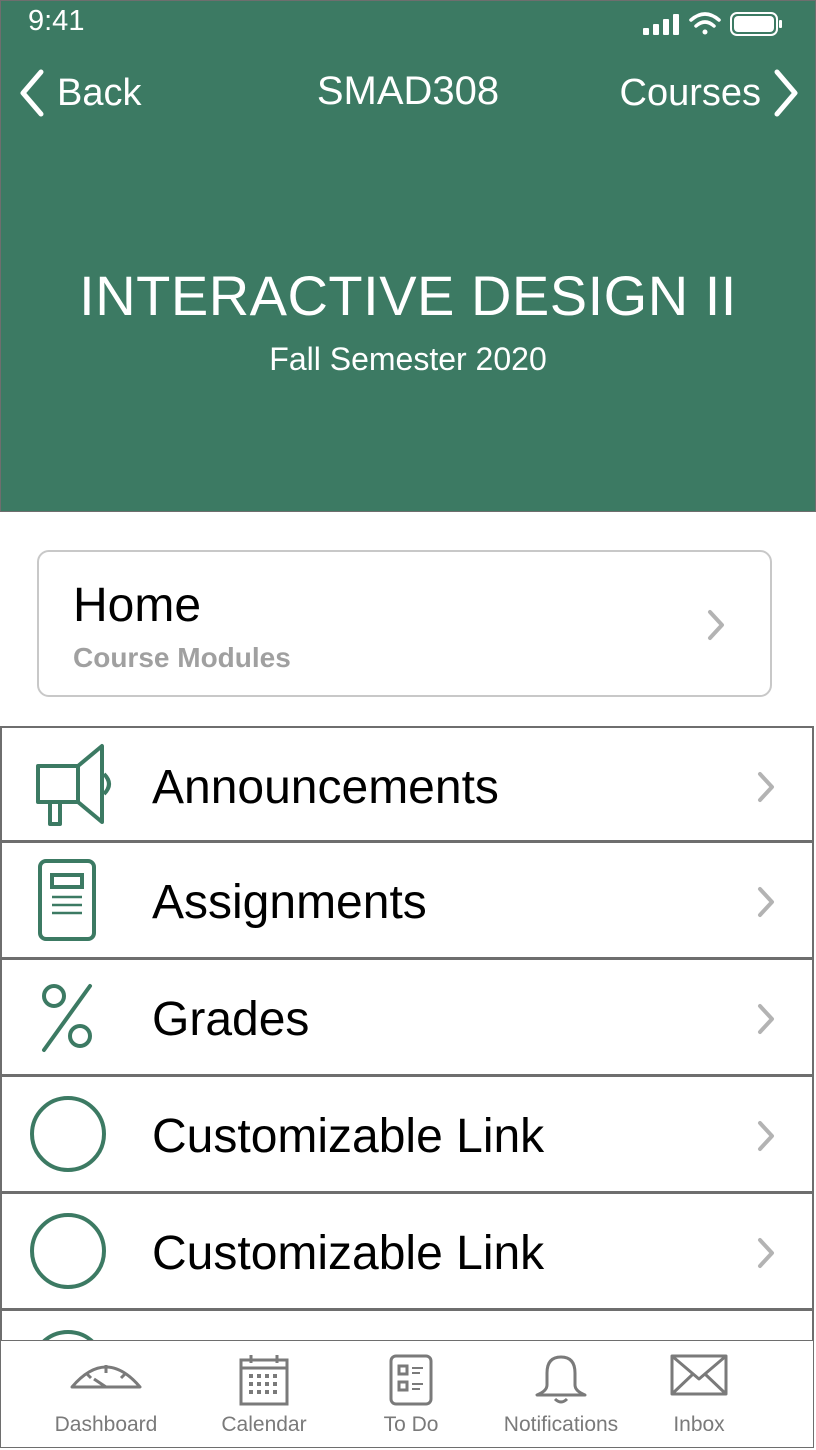  I want to click on menu-item-label: Grades, so click(231, 1019).